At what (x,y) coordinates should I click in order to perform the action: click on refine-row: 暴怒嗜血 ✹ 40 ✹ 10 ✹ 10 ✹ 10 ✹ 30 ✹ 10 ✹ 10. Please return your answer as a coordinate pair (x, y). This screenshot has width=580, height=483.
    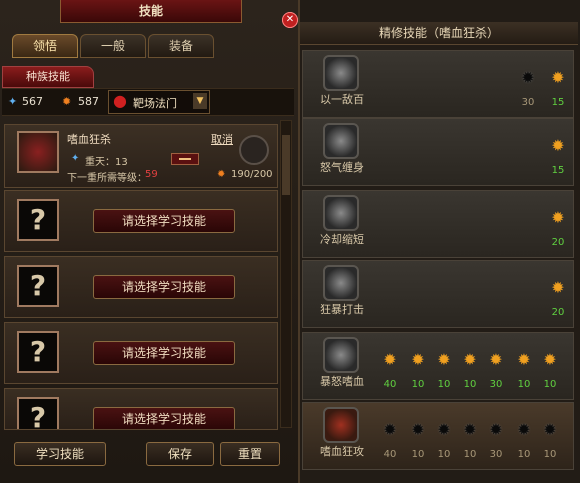
    Looking at the image, I should click on (438, 366).